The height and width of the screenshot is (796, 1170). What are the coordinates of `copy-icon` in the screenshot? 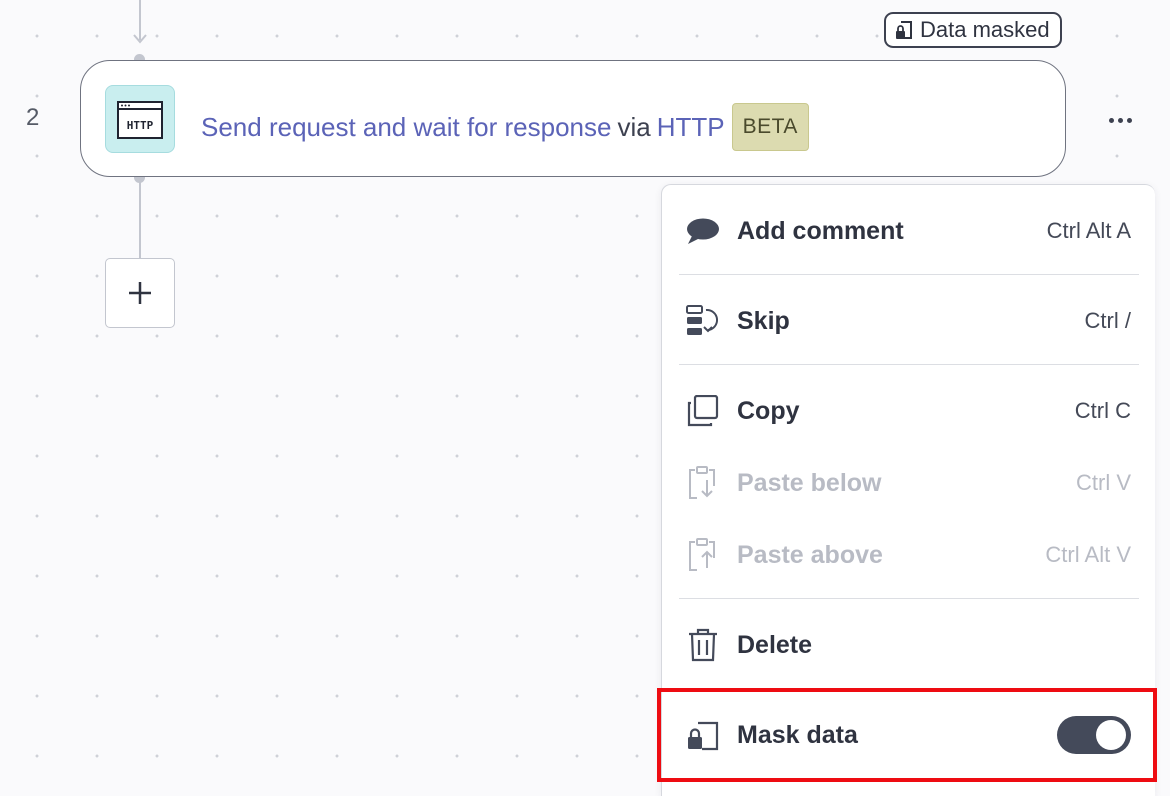 It's located at (703, 411).